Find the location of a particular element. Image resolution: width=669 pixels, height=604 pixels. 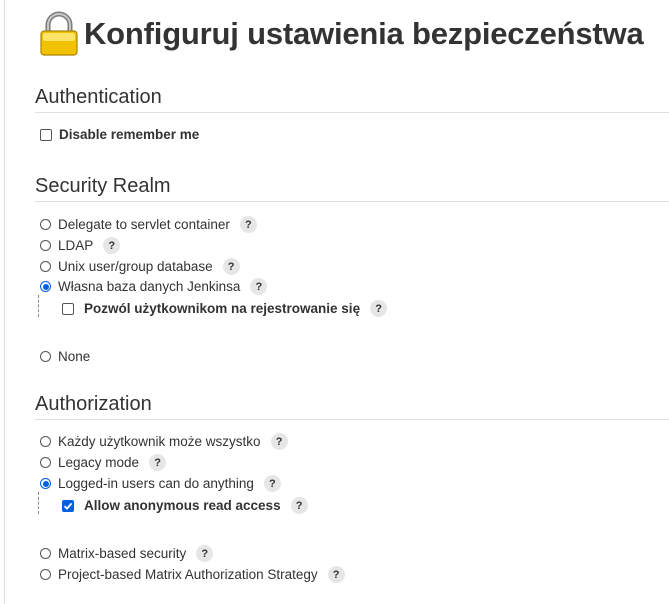

authz-everyone-label: Każdy użytkownik może wszystko is located at coordinates (159, 441).